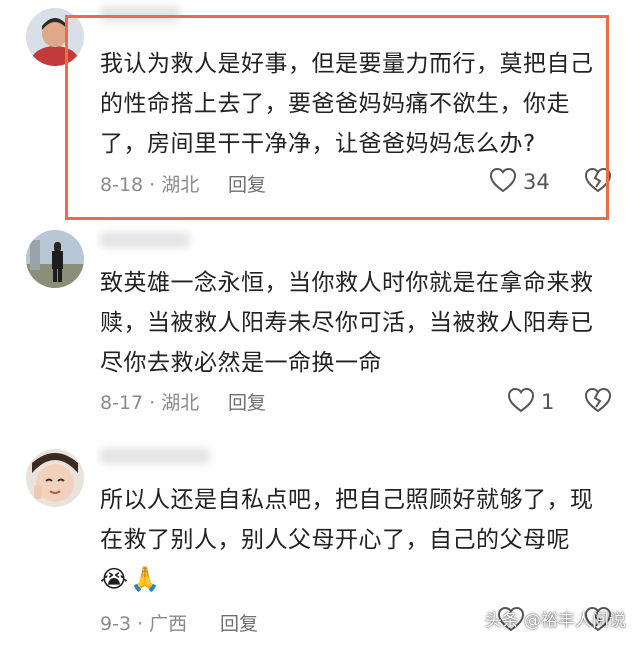 The height and width of the screenshot is (645, 640). Describe the element at coordinates (548, 402) in the screenshot. I see `like-count: 1` at that location.